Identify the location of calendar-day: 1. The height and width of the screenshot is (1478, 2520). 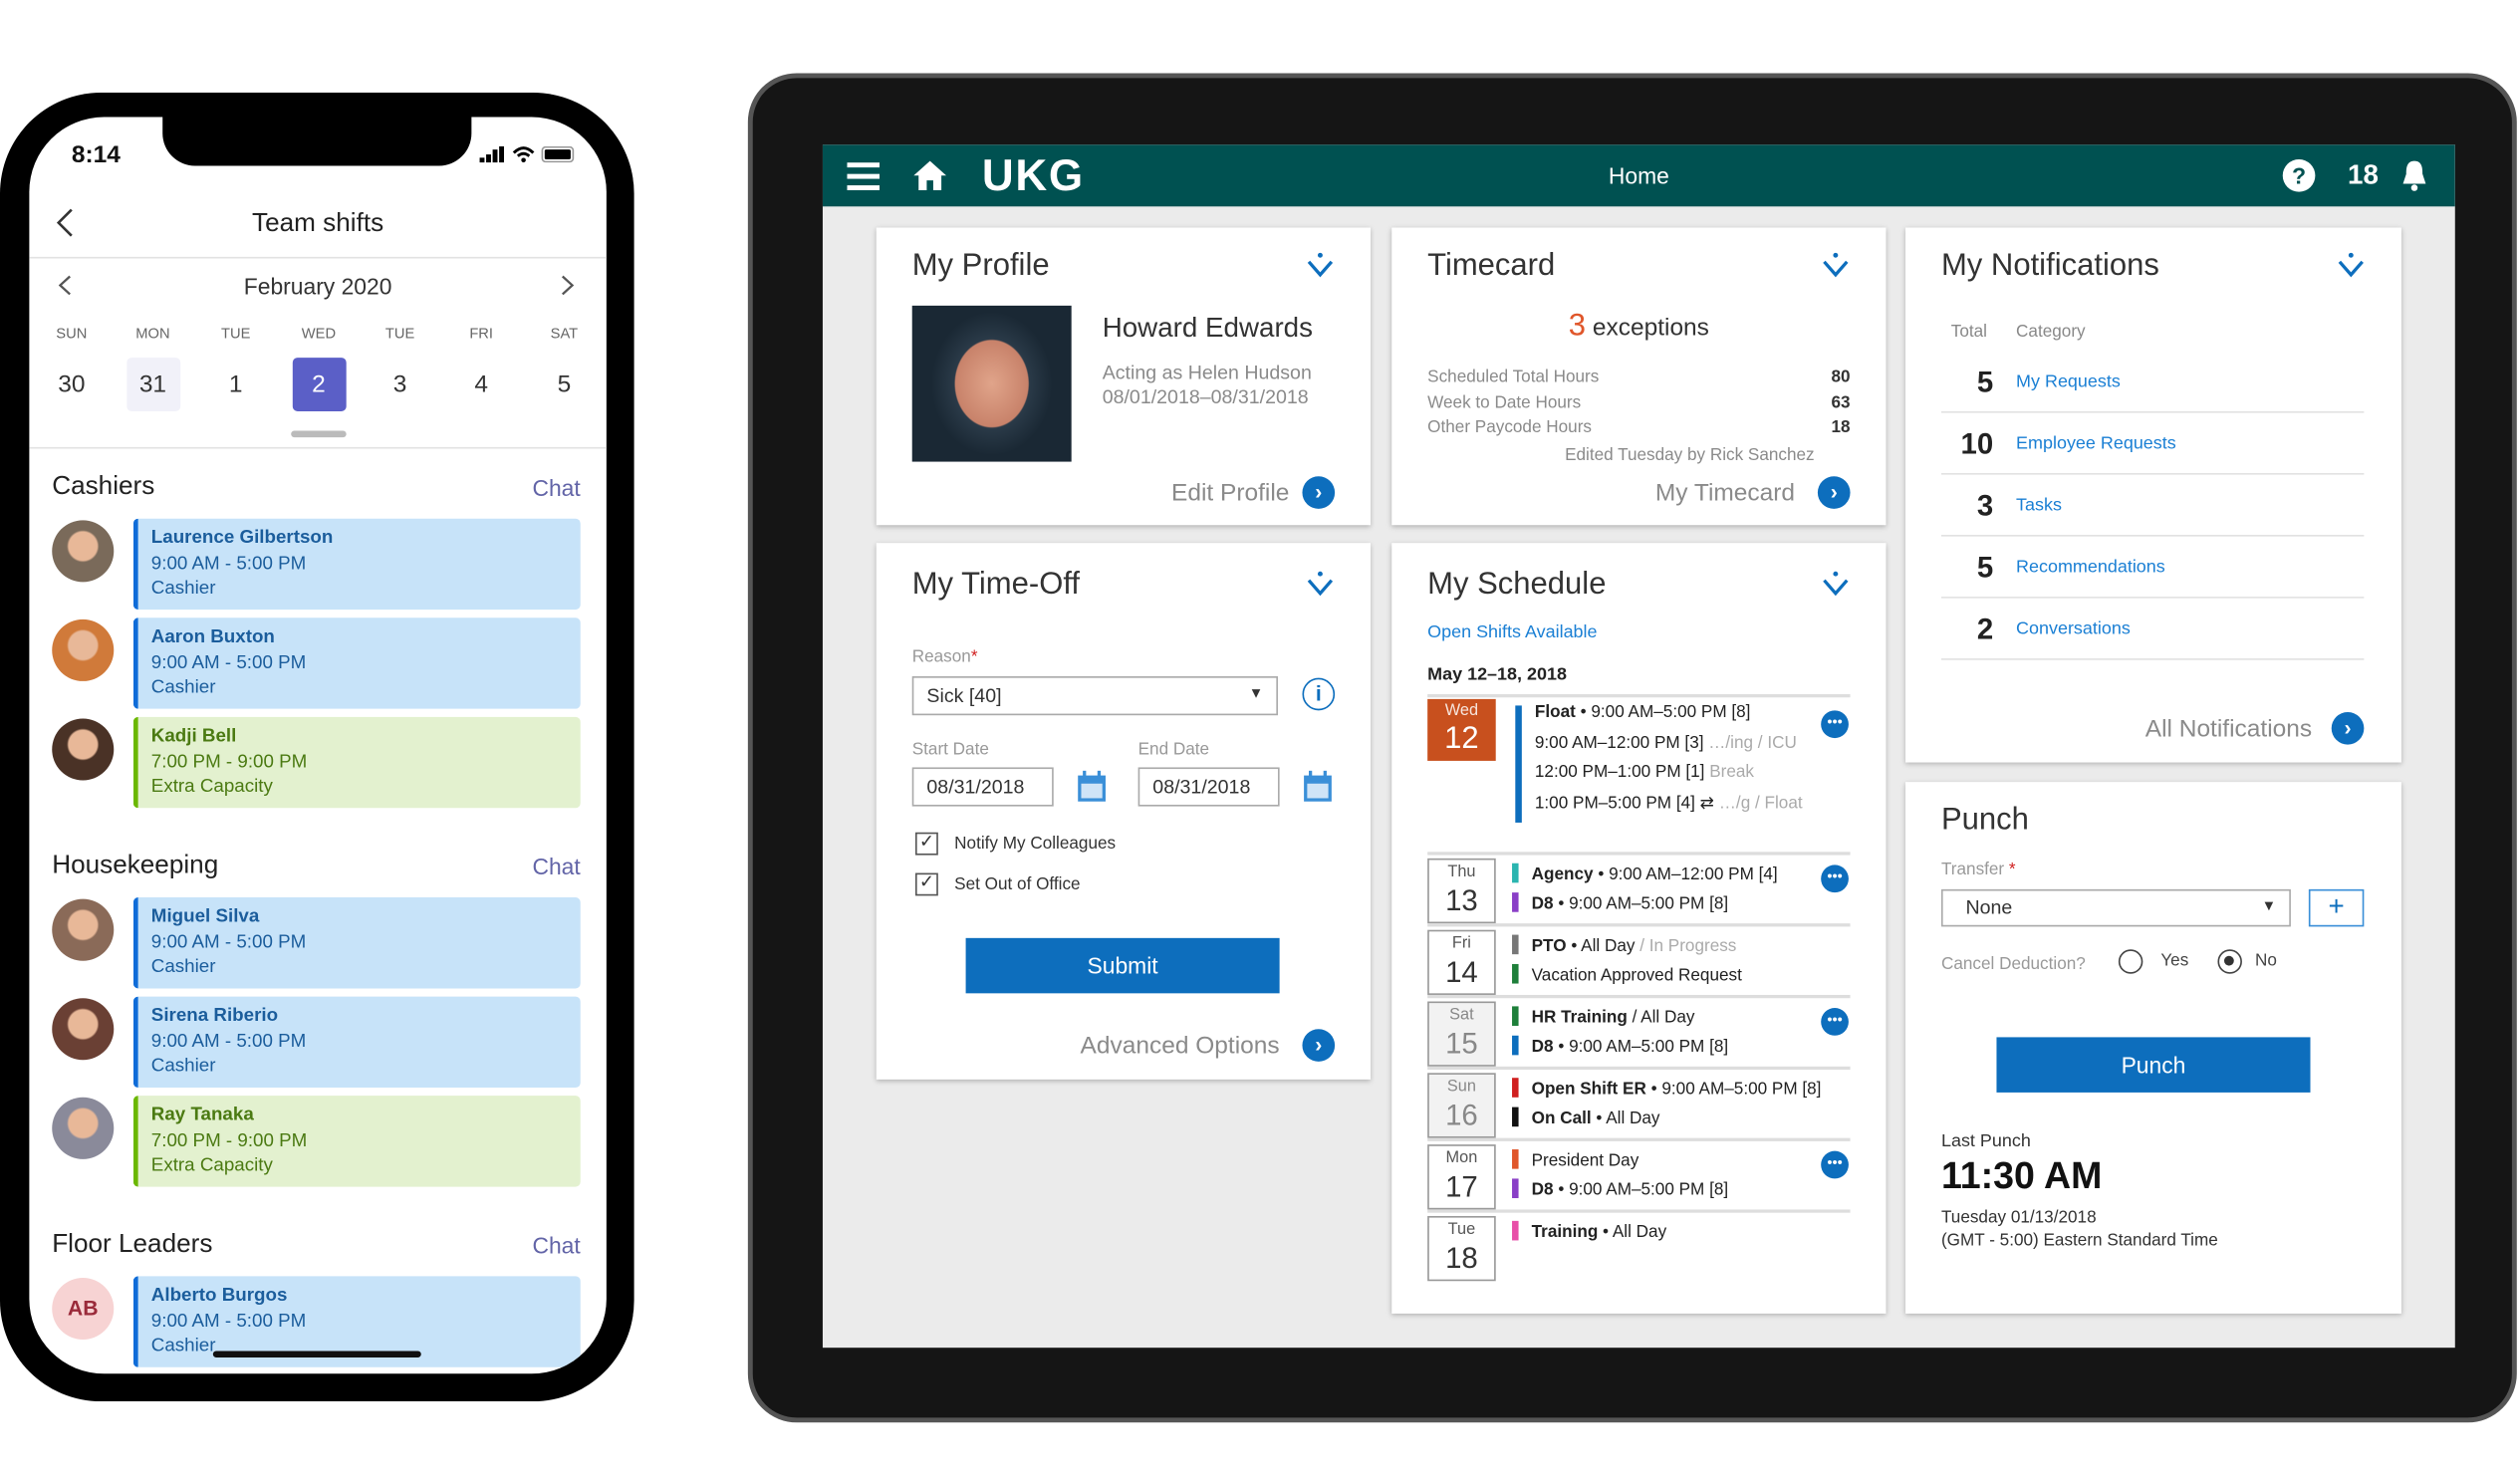
(236, 385).